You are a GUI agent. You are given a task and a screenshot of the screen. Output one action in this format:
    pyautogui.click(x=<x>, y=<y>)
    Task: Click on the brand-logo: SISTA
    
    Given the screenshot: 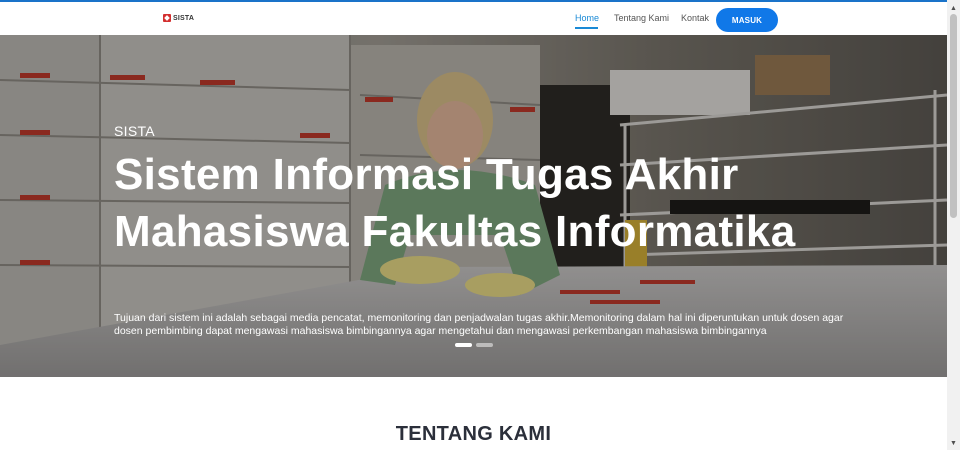 What is the action you would take?
    pyautogui.click(x=178, y=18)
    